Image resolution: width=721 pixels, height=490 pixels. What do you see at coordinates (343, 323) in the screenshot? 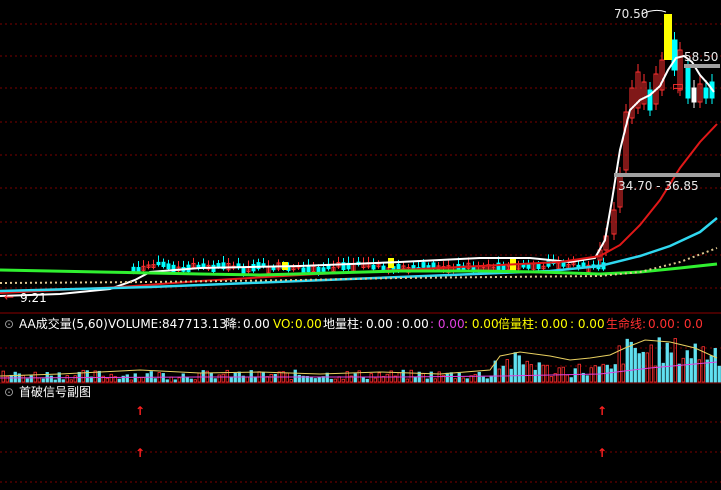
I see `diliang-label: 地量柱:` at bounding box center [343, 323].